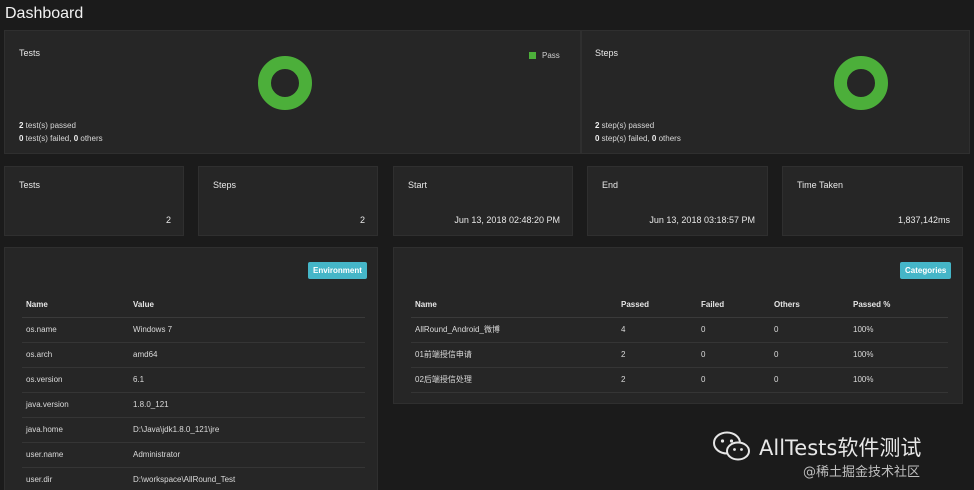 The width and height of the screenshot is (974, 490). Describe the element at coordinates (627, 125) in the screenshot. I see `steps-passed-text: step(s) passed` at that location.